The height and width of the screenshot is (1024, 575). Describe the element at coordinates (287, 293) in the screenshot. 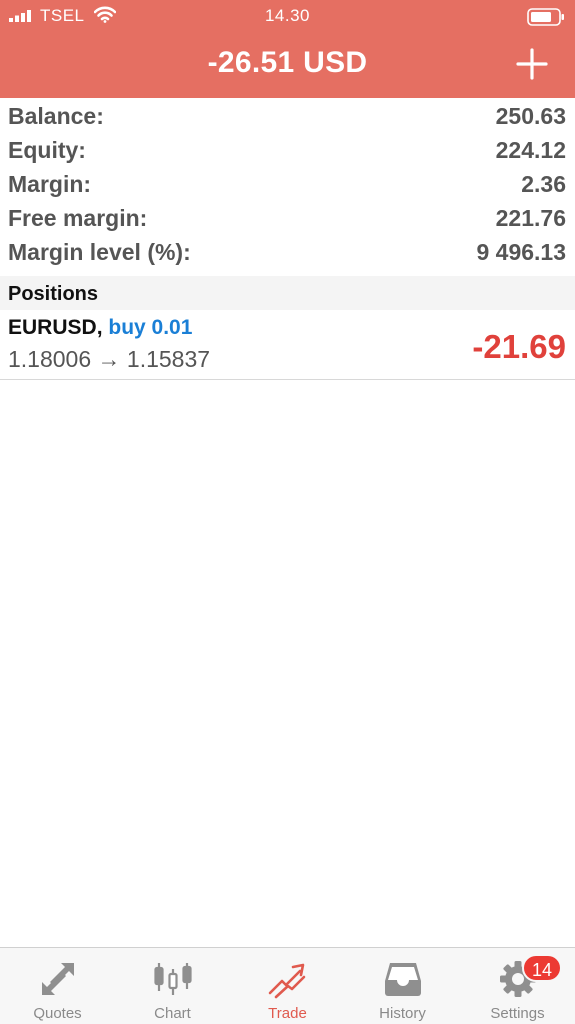

I see `positions-section-header: Positions` at that location.